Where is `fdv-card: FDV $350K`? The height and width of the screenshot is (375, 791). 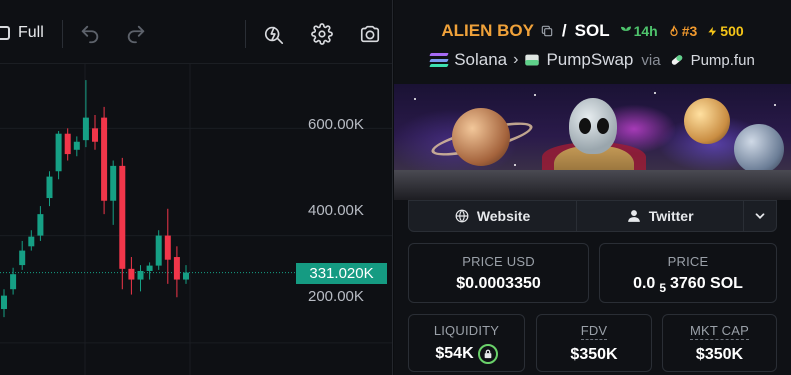
fdv-card: FDV $350K is located at coordinates (594, 343).